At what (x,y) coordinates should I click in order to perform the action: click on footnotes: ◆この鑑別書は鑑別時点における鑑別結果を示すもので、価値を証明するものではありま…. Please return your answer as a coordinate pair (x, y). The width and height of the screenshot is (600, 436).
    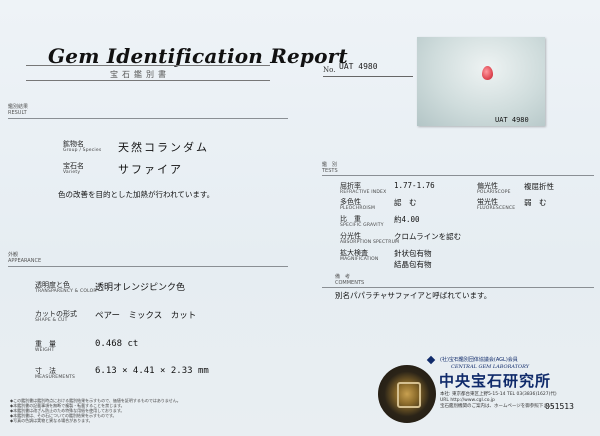
    Looking at the image, I should click on (105, 410).